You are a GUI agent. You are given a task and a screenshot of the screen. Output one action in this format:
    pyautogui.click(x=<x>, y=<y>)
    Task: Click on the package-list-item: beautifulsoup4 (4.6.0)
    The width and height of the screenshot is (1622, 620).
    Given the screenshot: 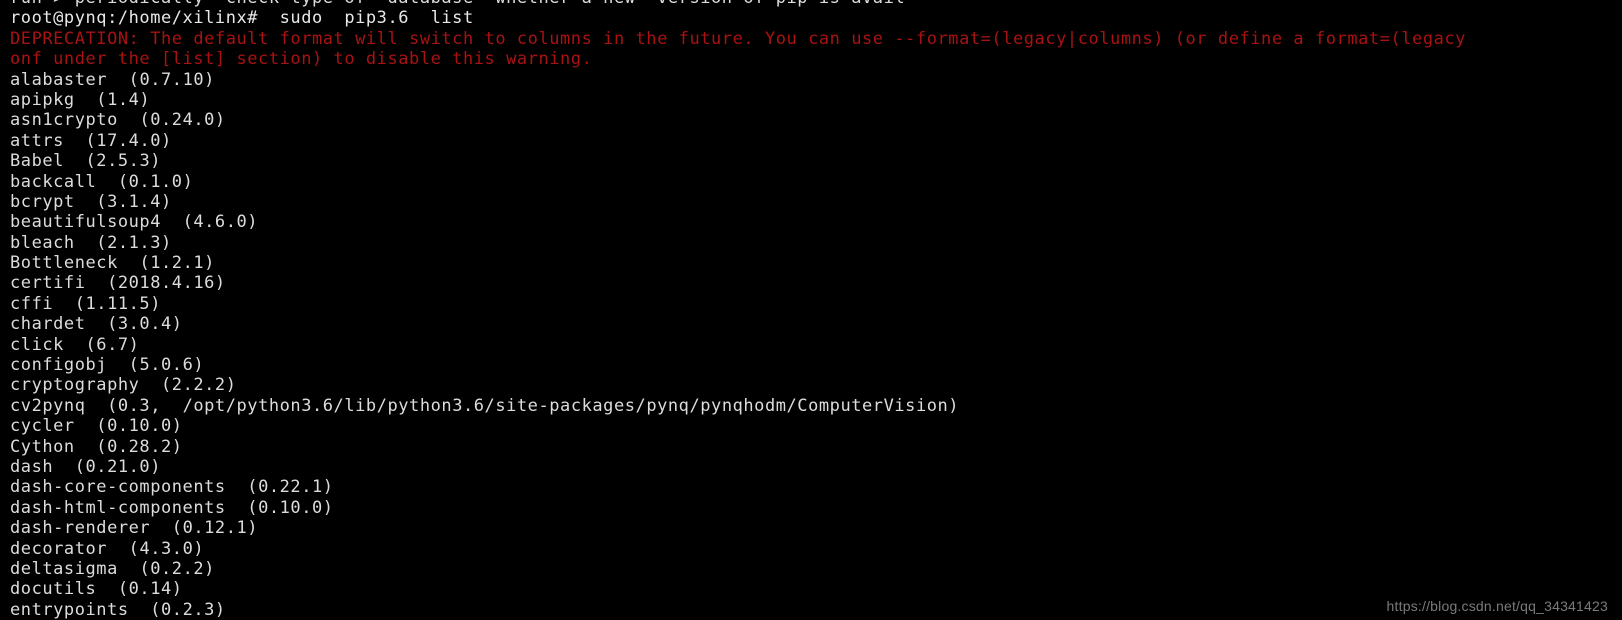 What is the action you would take?
    pyautogui.click(x=816, y=222)
    